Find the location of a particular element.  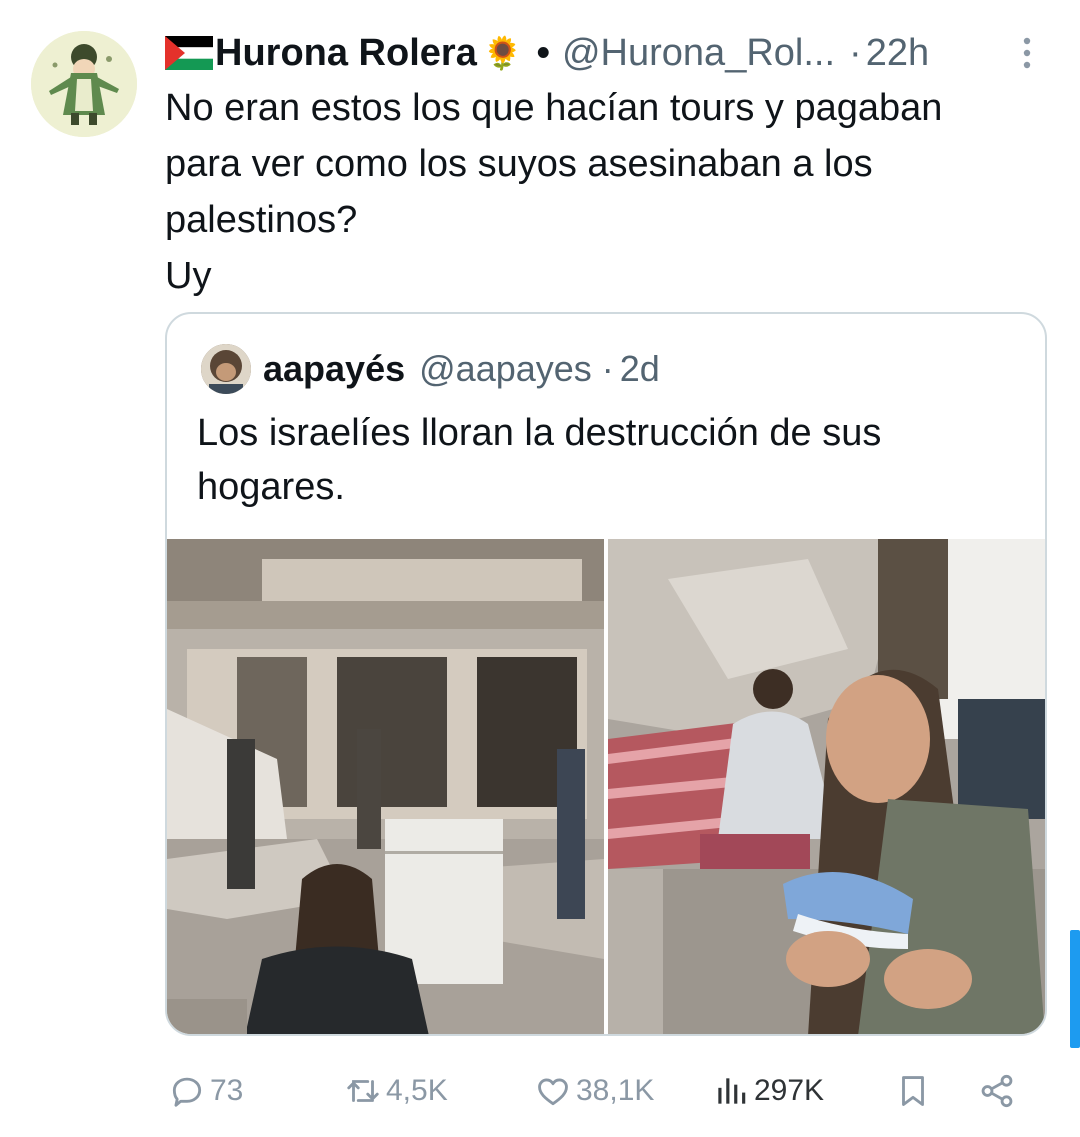

tweet-header: Hurona Rolera 🌻 • @Hurona_Rol... · 22h is located at coordinates (605, 53).